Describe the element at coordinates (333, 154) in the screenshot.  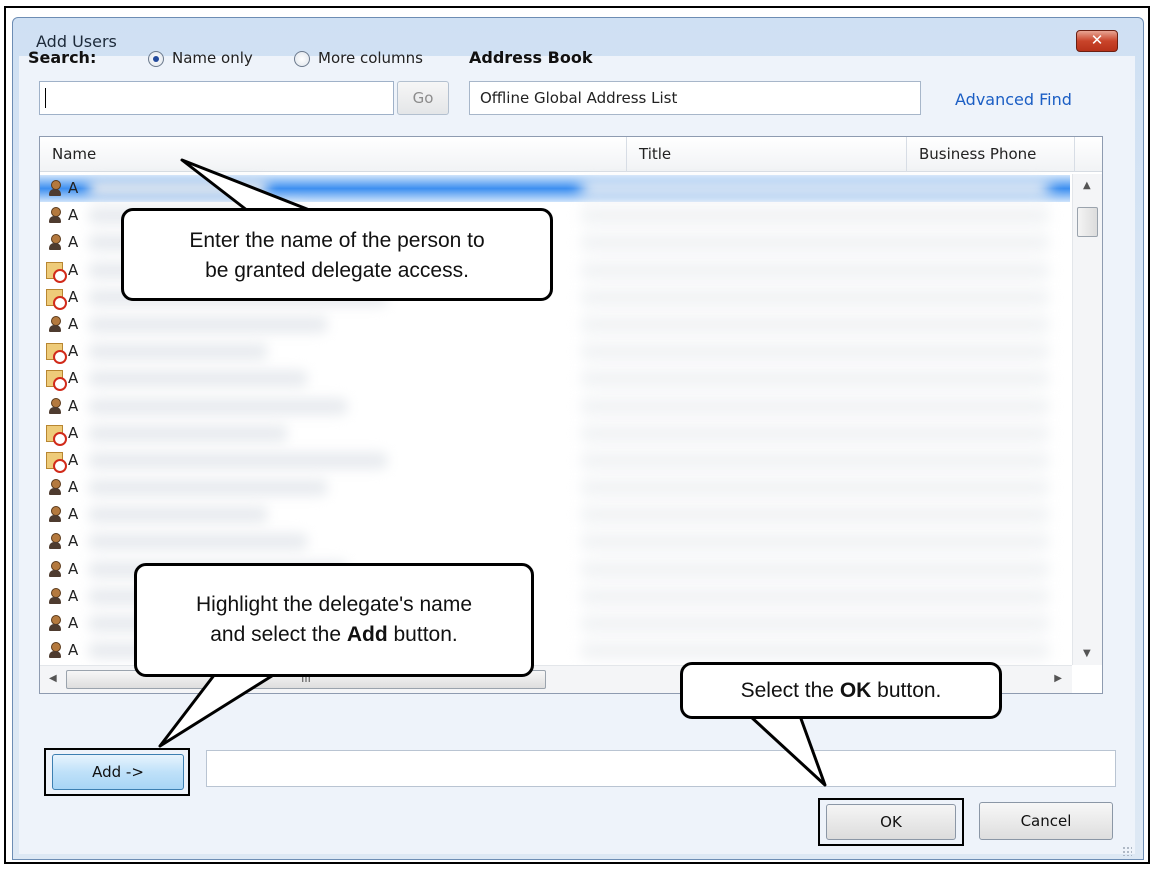
I see `column-name: Name` at that location.